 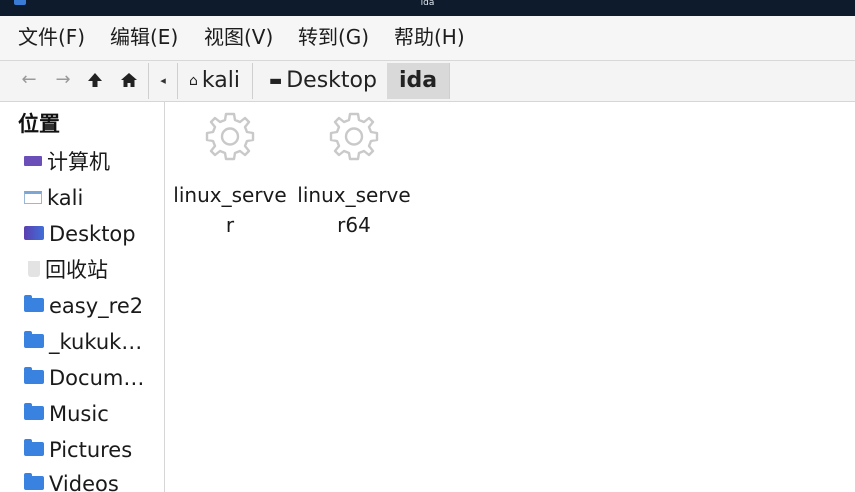 What do you see at coordinates (331, 80) in the screenshot?
I see `breadcrumb-desktop-label: Desktop` at bounding box center [331, 80].